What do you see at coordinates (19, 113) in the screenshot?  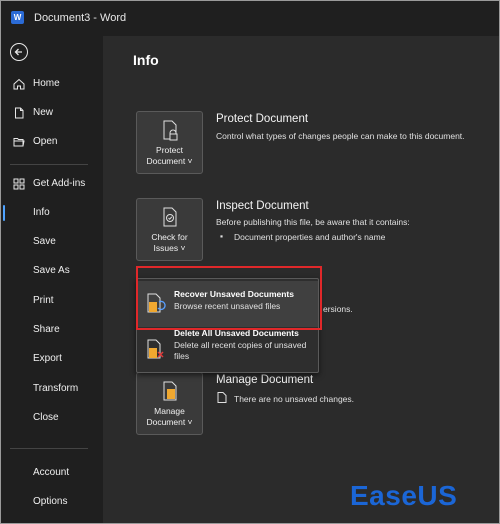 I see `new-document-icon` at bounding box center [19, 113].